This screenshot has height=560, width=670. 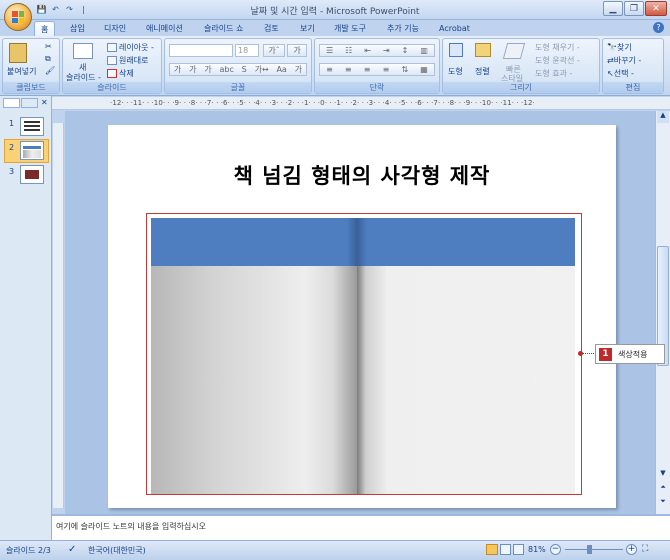 What do you see at coordinates (403, 28) in the screenshot?
I see `tab-addins: 추가 기능` at bounding box center [403, 28].